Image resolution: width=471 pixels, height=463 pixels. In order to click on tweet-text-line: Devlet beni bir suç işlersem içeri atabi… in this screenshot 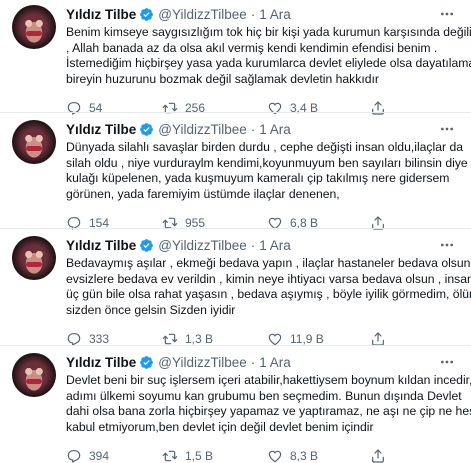, I will do `click(268, 380)`.